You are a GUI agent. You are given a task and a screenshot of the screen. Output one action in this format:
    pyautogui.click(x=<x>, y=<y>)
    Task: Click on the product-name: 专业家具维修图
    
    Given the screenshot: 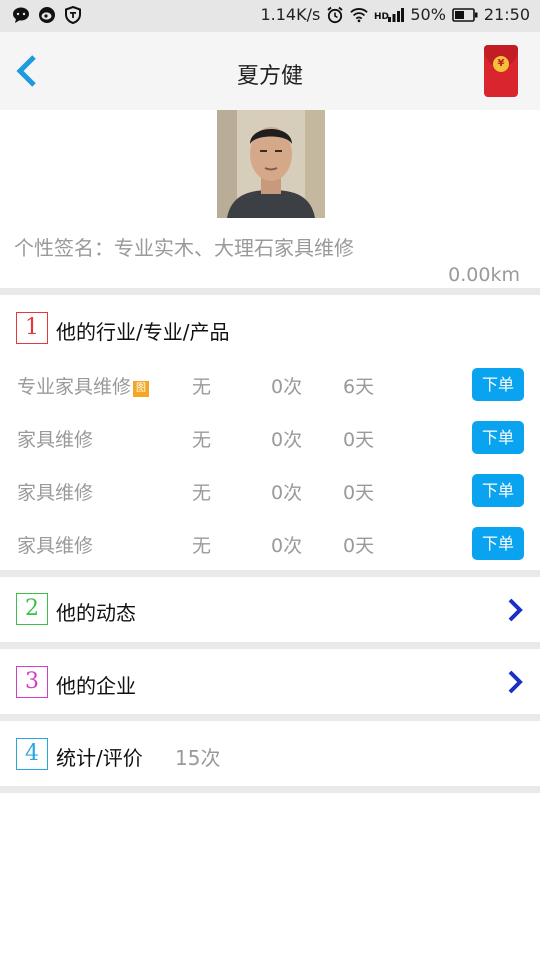 What is the action you would take?
    pyautogui.click(x=83, y=385)
    